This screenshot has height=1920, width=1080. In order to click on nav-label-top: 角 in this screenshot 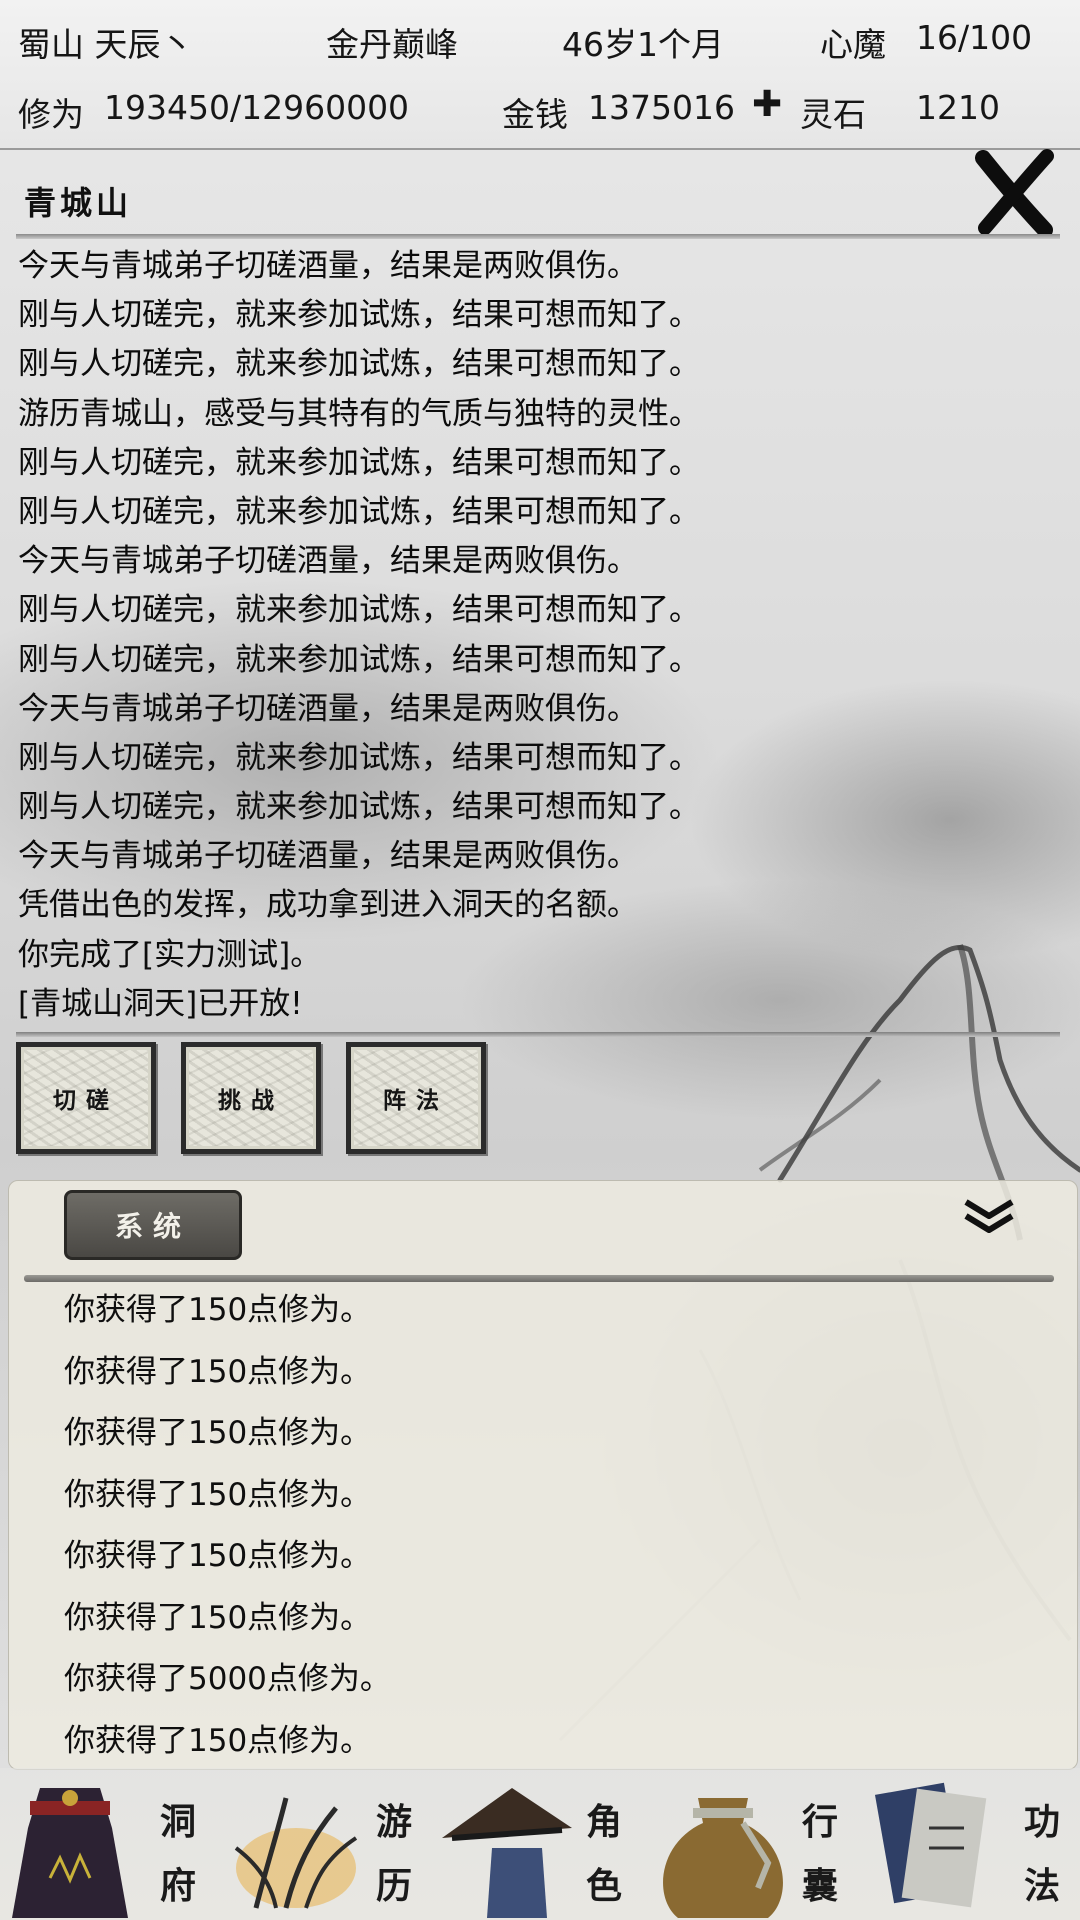, I will do `click(603, 1822)`.